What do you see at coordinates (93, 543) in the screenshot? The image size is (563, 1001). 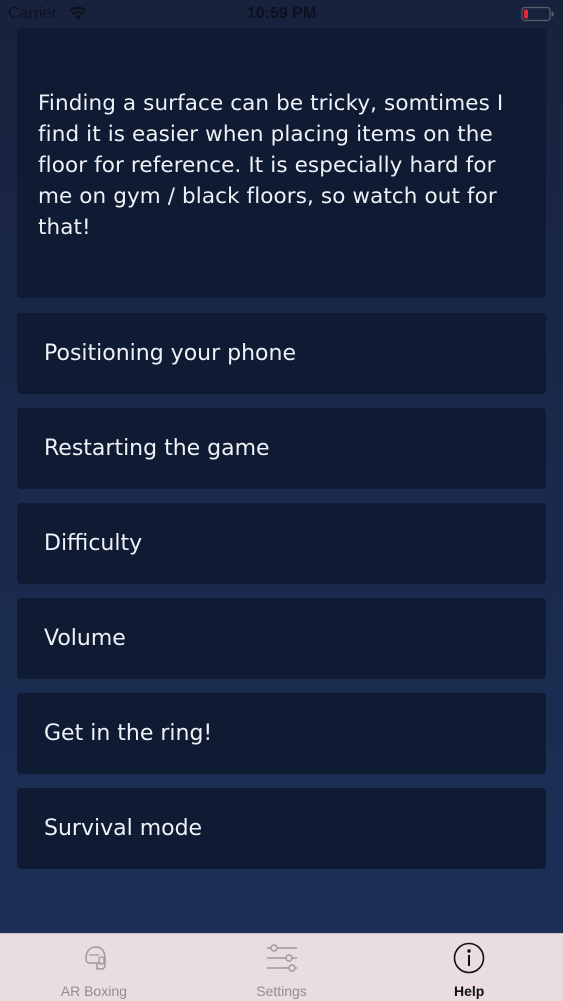 I see `help-item-label: Difficulty` at bounding box center [93, 543].